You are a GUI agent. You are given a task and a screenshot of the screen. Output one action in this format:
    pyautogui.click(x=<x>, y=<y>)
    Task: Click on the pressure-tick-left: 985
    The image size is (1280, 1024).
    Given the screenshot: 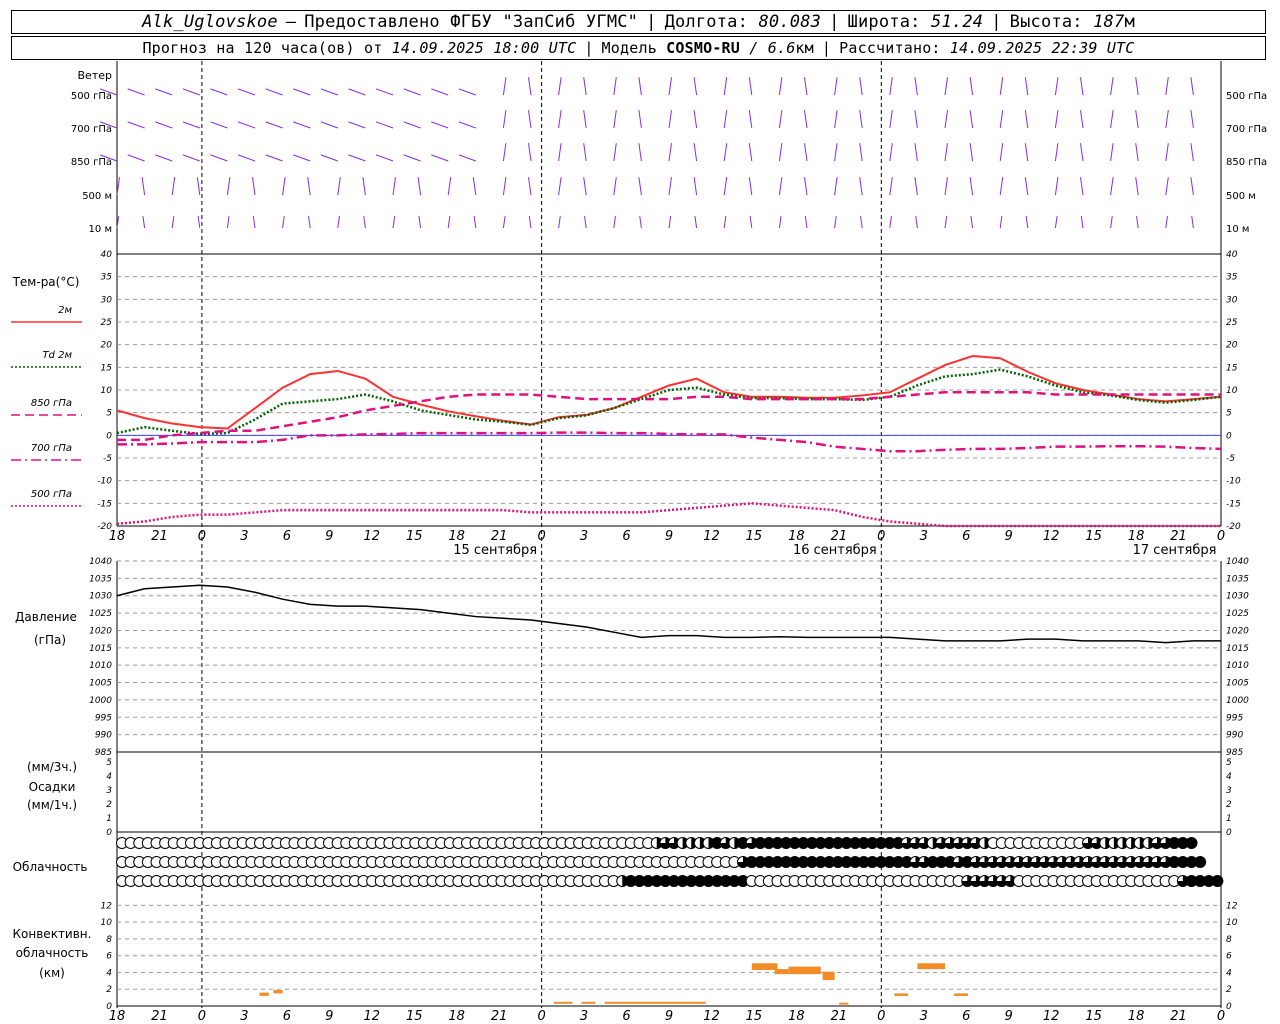 What is the action you would take?
    pyautogui.click(x=103, y=753)
    